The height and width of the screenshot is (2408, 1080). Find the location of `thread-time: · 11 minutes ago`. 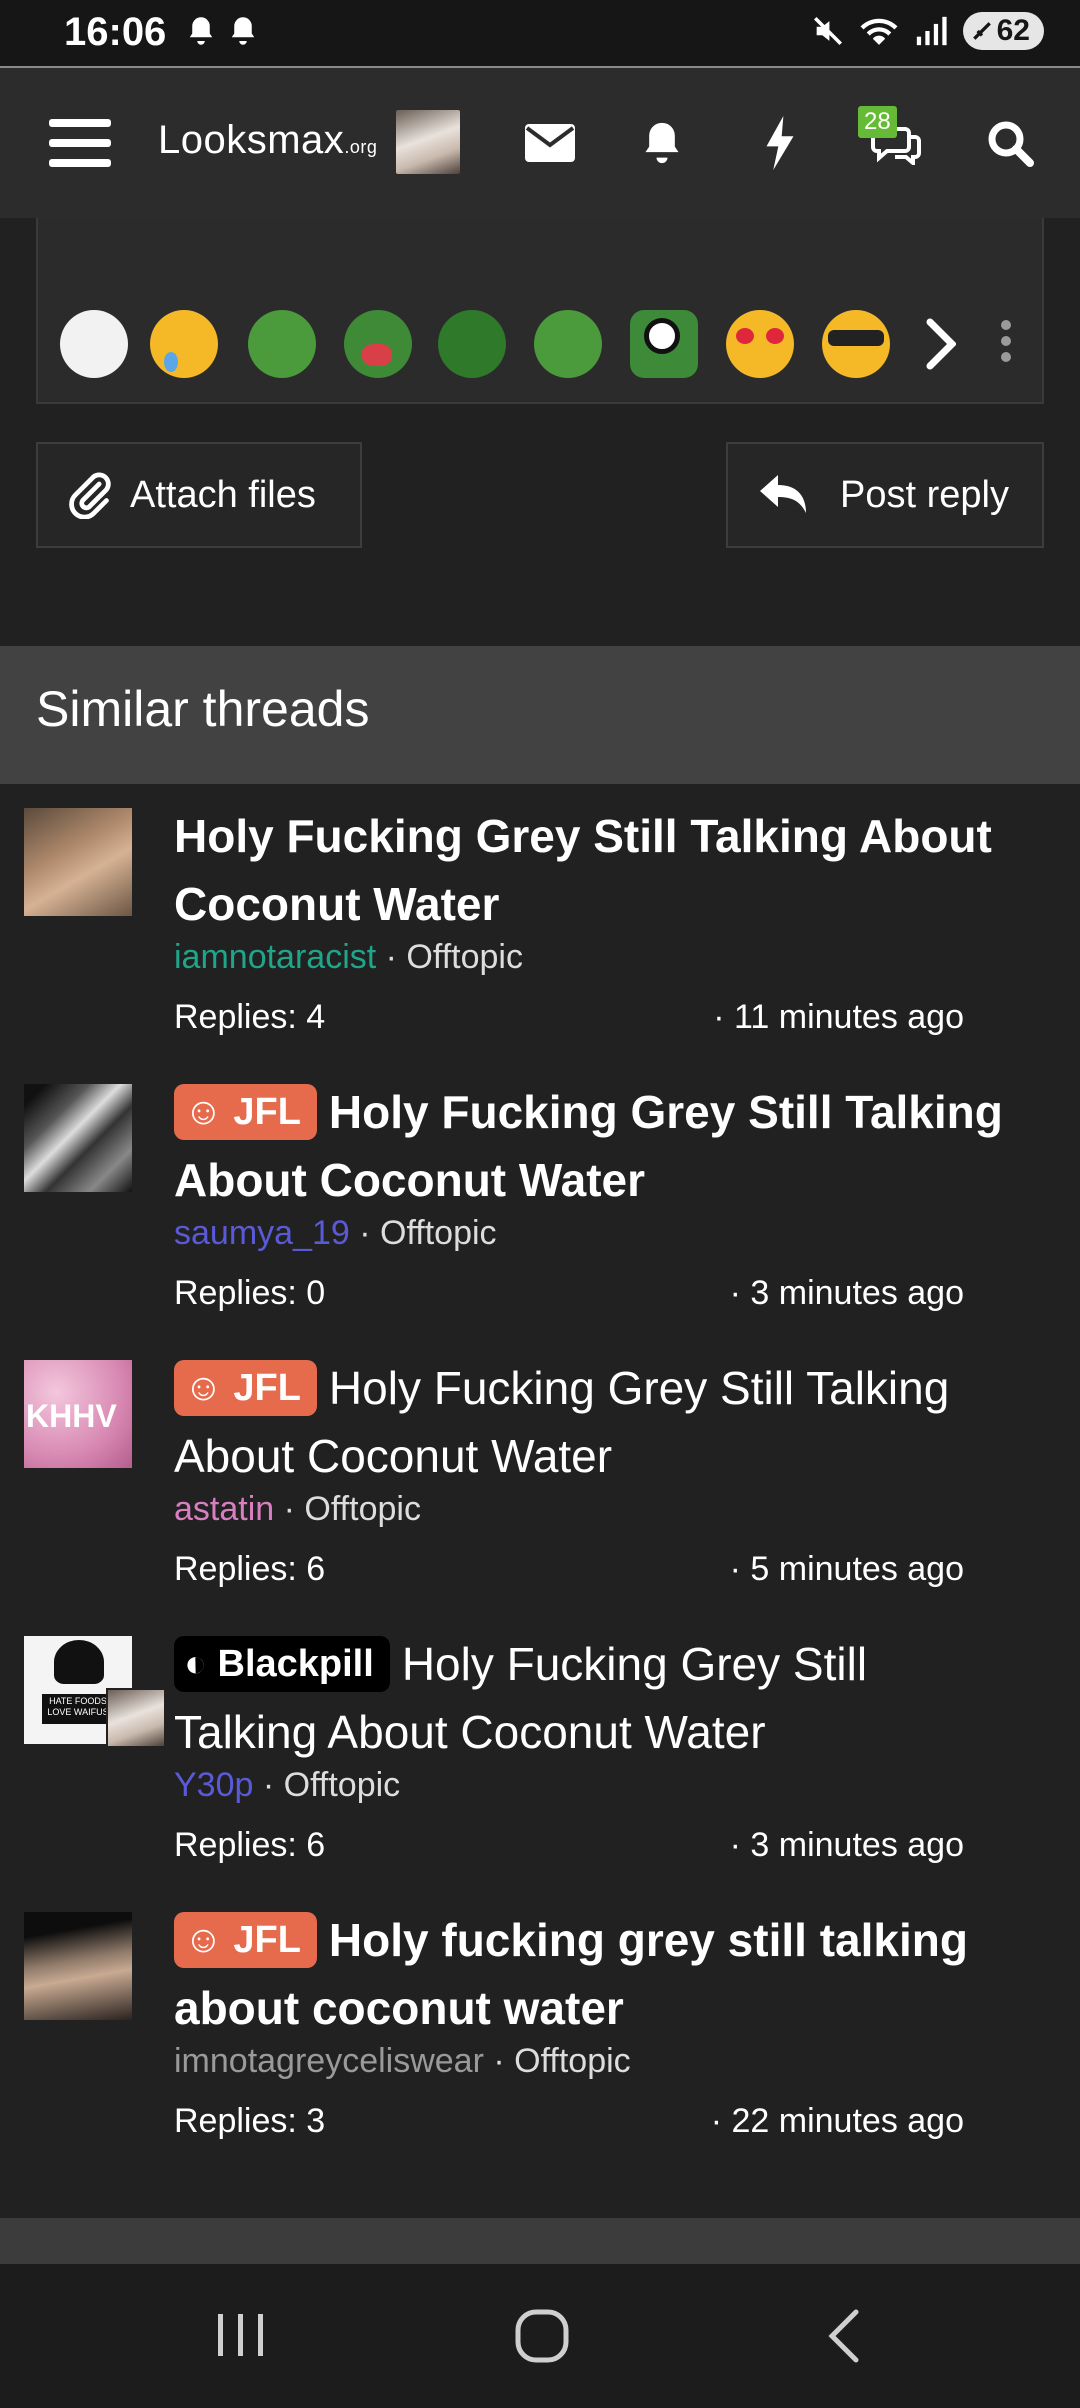

thread-time: · 11 minutes ago is located at coordinates (838, 1017).